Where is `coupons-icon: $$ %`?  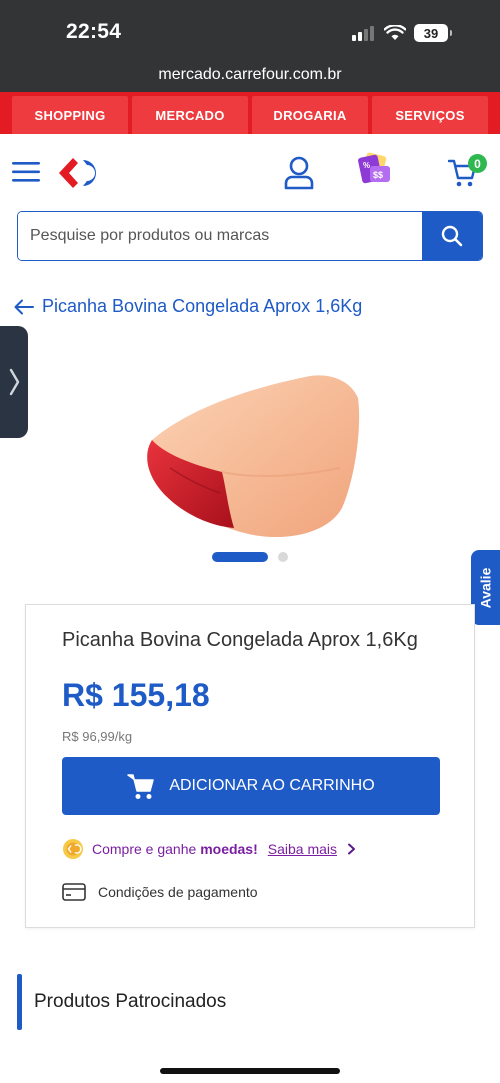 coupons-icon: $$ % is located at coordinates (376, 170).